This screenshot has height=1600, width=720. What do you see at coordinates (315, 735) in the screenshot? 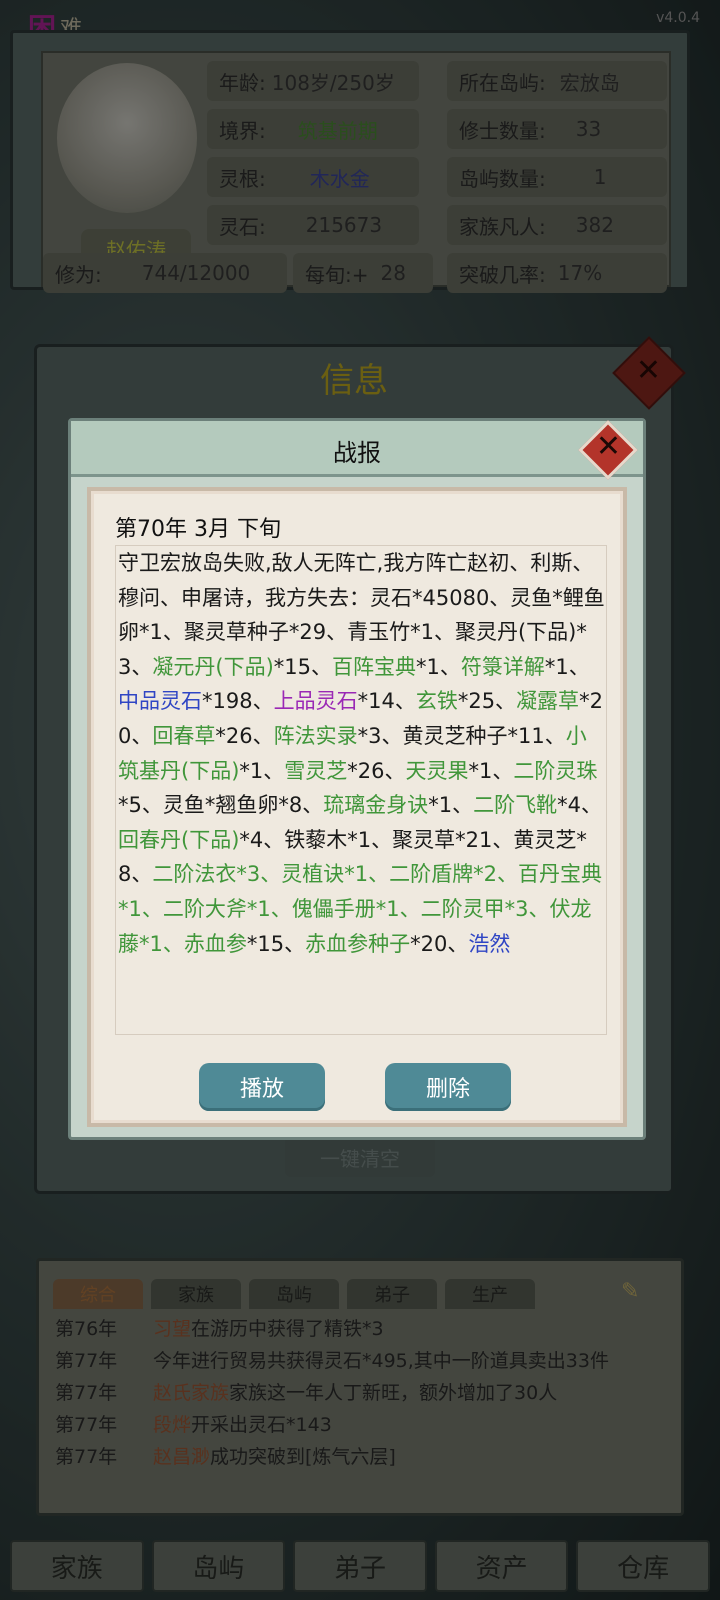
I see `report-segment: 阵法实录` at bounding box center [315, 735].